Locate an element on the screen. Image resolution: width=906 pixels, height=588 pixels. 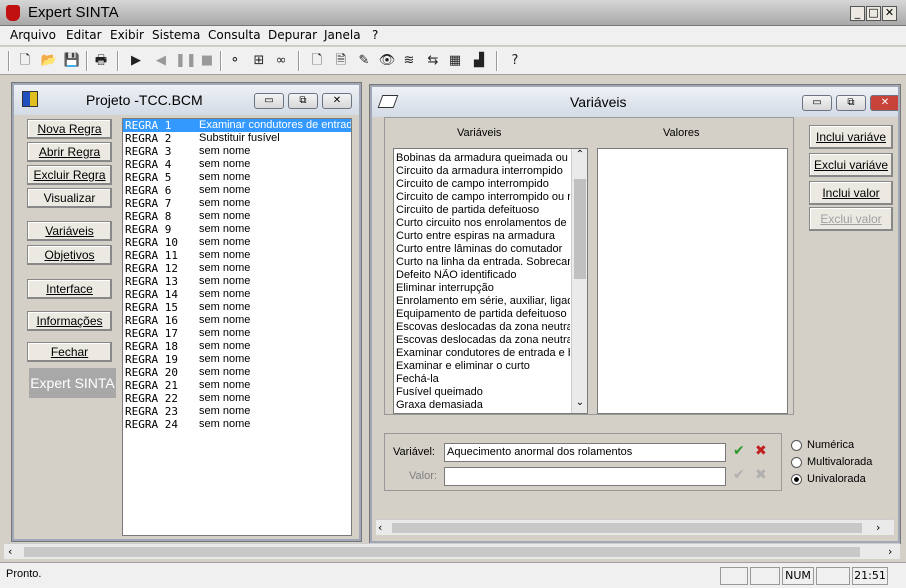
radio-circle-selected is located at coordinates (796, 479).